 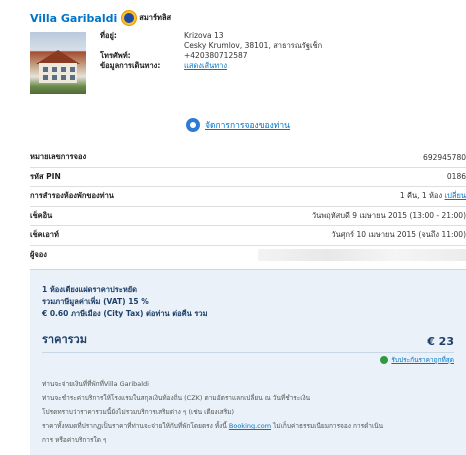 What do you see at coordinates (248, 341) in the screenshot?
I see `total-row: ราคารวม € 23` at bounding box center [248, 341].